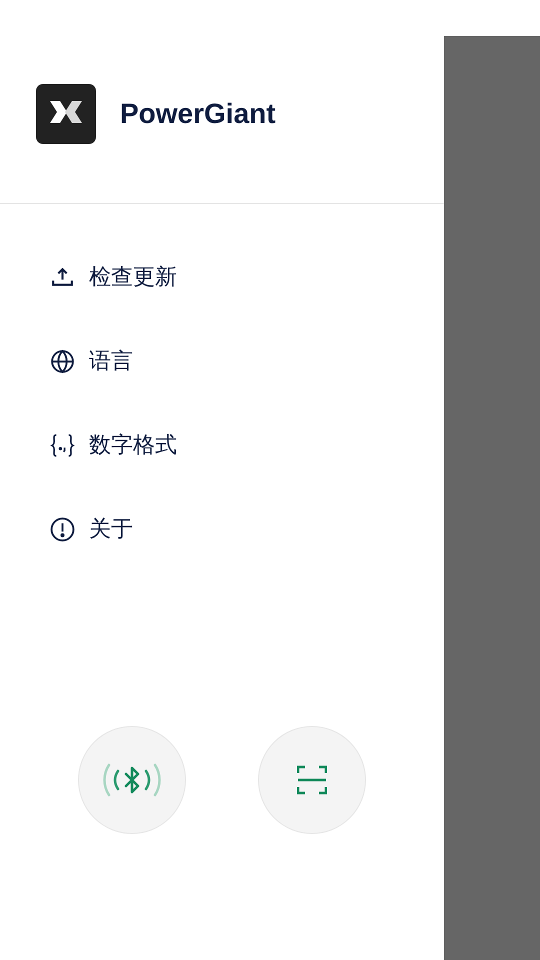  I want to click on scan-icon, so click(312, 780).